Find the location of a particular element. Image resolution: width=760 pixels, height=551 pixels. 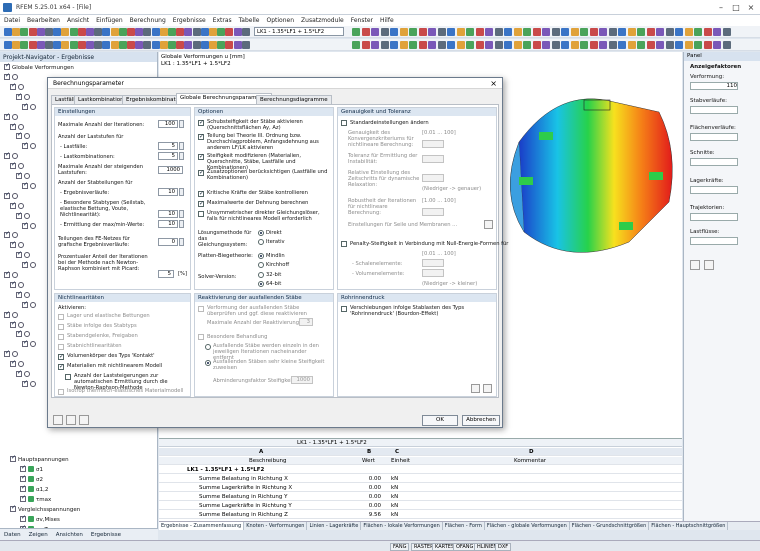

mindlin-radio is located at coordinates (261, 256).